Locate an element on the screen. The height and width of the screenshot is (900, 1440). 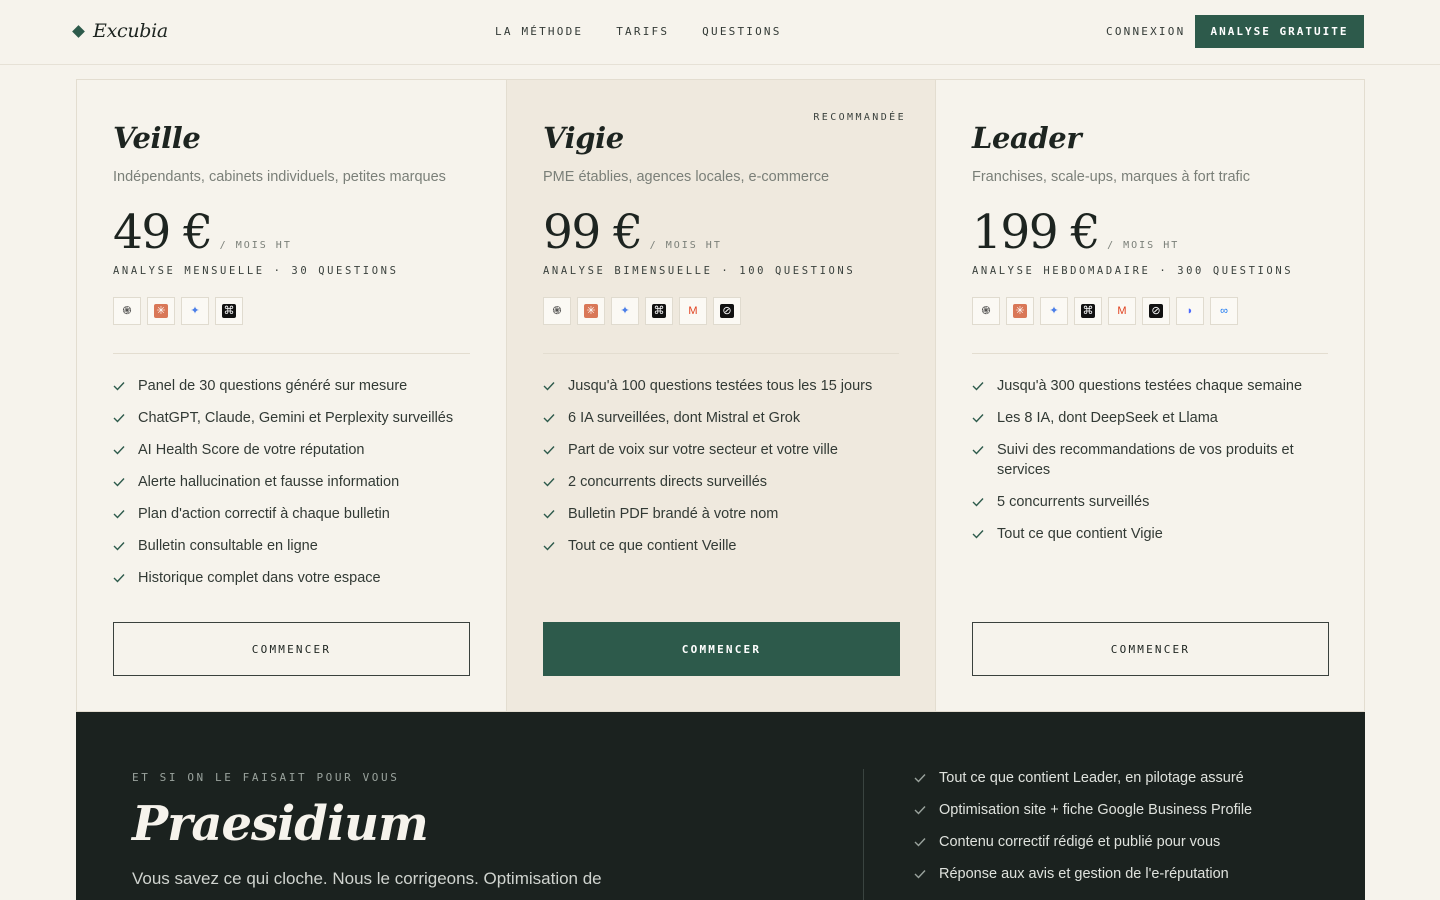
mistral-icon: M is located at coordinates (693, 311).